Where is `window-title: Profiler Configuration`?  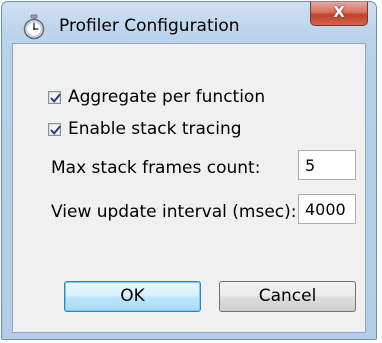
window-title: Profiler Configuration is located at coordinates (149, 26).